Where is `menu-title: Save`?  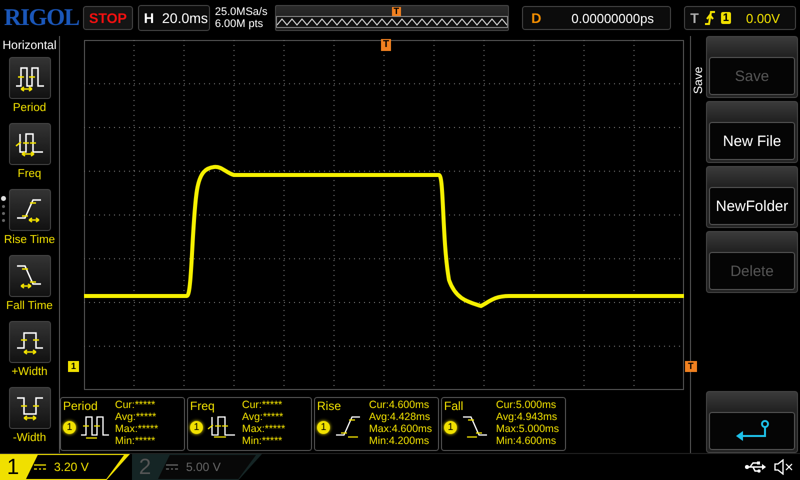
menu-title: Save is located at coordinates (698, 80).